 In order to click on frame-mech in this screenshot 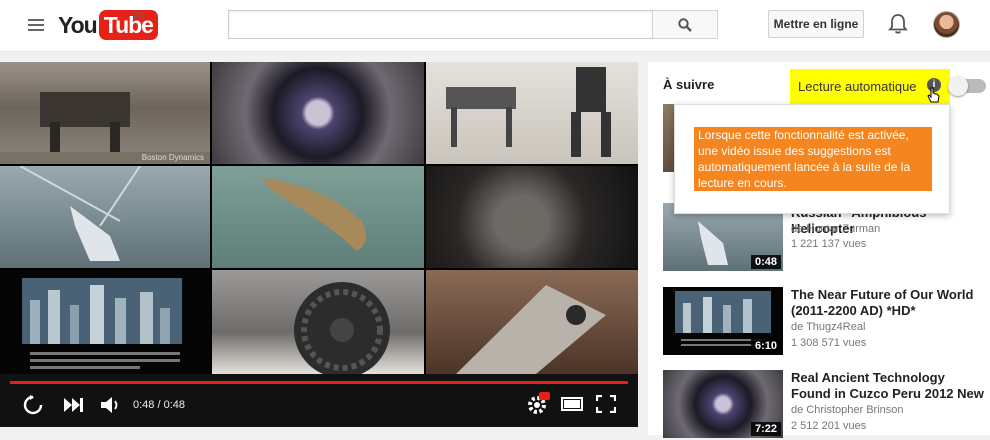, I will do `click(532, 217)`.